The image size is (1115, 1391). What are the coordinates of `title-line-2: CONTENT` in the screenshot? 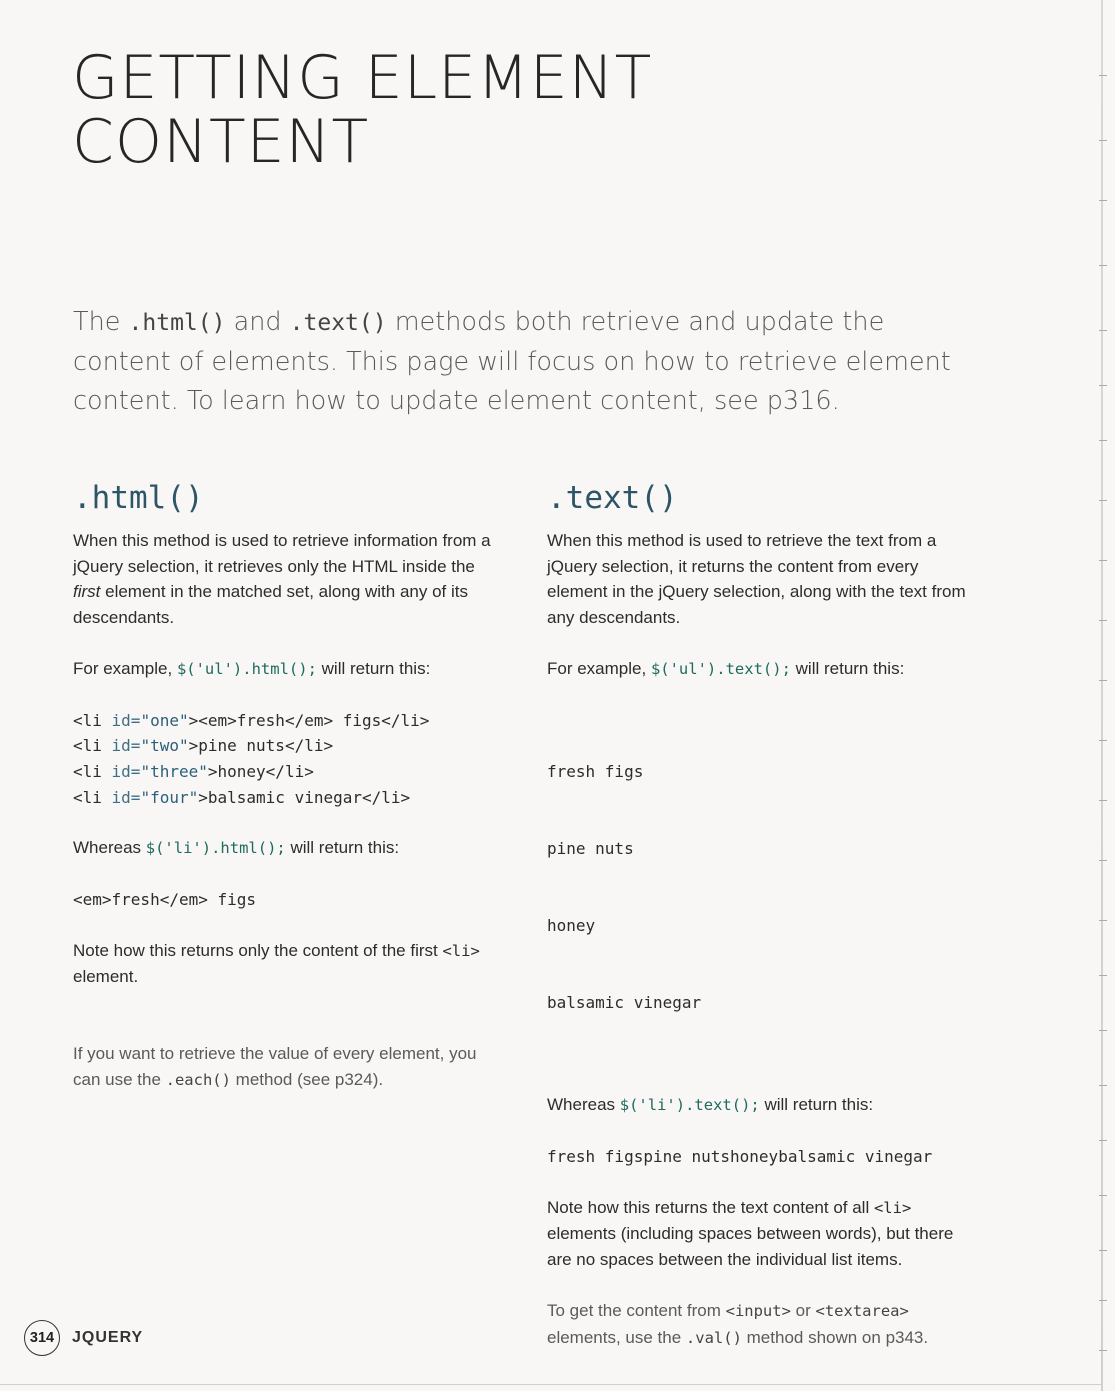 It's located at (221, 142).